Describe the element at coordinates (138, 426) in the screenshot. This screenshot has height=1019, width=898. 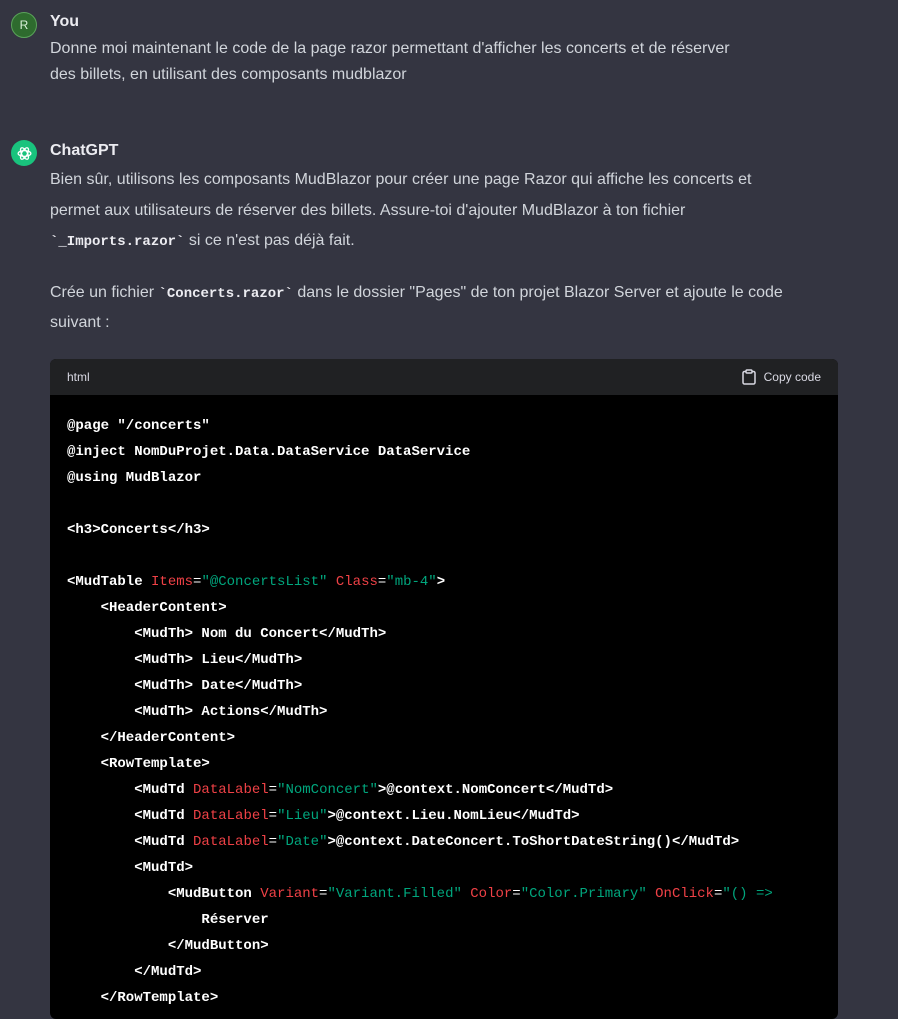
I see `code-line: @page "/concerts"` at that location.